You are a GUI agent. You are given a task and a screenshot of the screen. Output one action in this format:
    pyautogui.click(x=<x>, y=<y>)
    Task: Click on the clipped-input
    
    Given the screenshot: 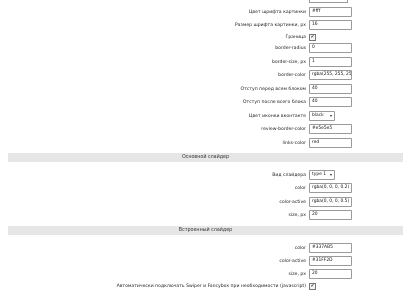 What is the action you would take?
    pyautogui.click(x=328, y=1)
    